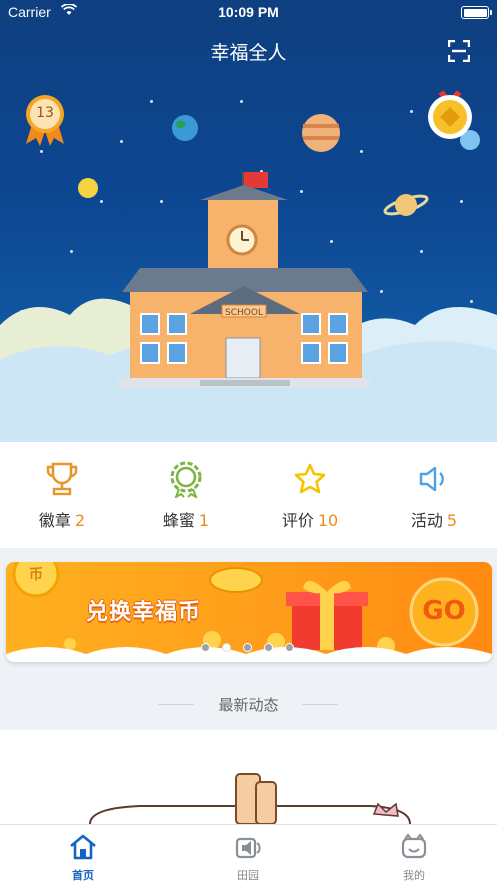  I want to click on coin-badge-icon, so click(450, 115).